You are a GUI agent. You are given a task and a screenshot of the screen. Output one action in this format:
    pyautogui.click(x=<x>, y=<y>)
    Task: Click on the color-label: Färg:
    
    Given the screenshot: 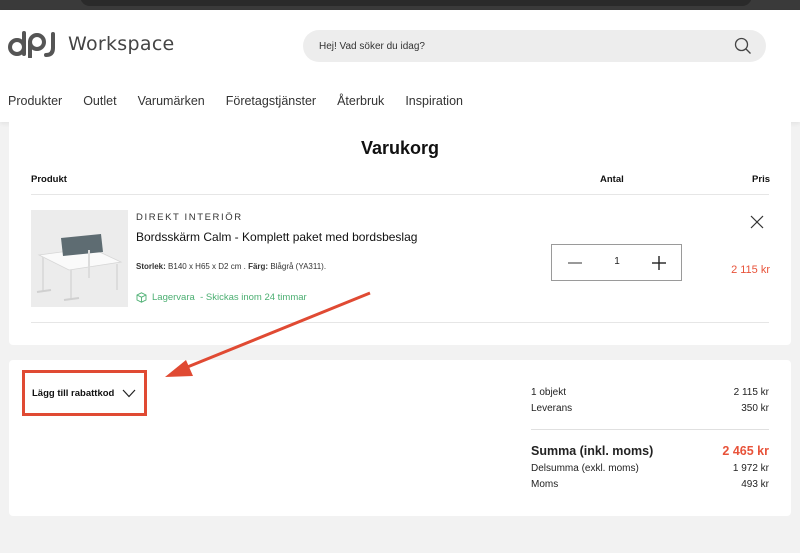 What is the action you would take?
    pyautogui.click(x=258, y=266)
    